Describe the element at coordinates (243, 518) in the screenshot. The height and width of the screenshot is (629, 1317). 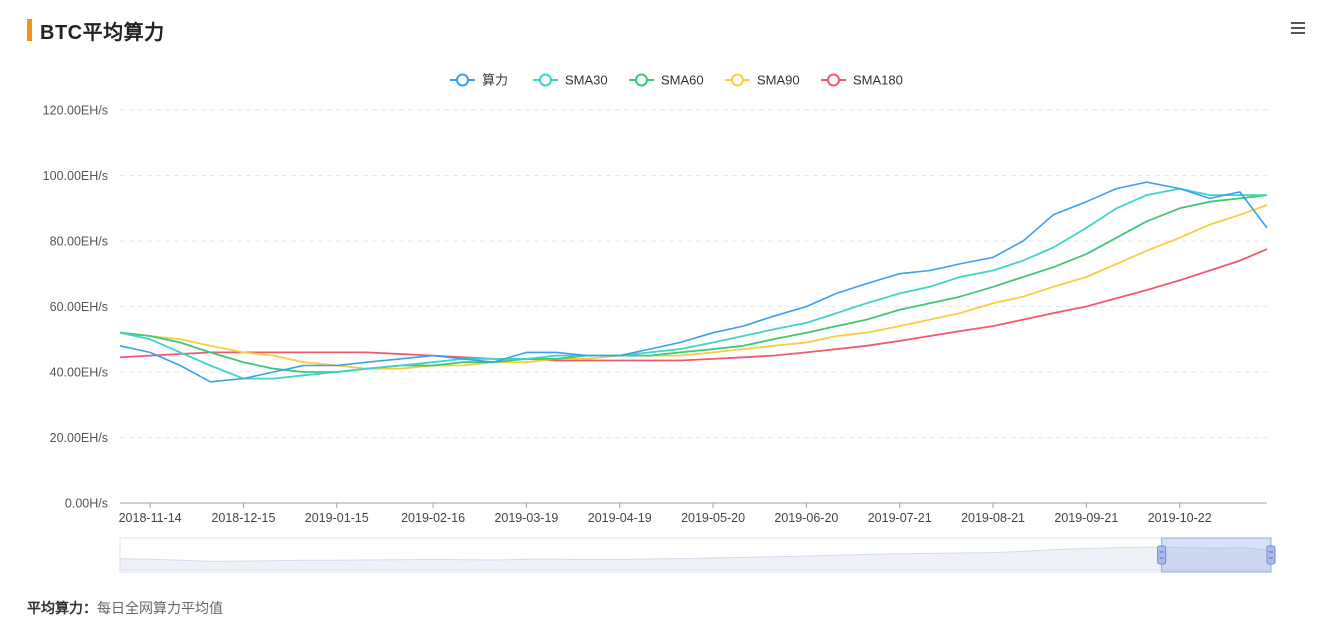
I see `x-tick-label: 2018-12-15` at that location.